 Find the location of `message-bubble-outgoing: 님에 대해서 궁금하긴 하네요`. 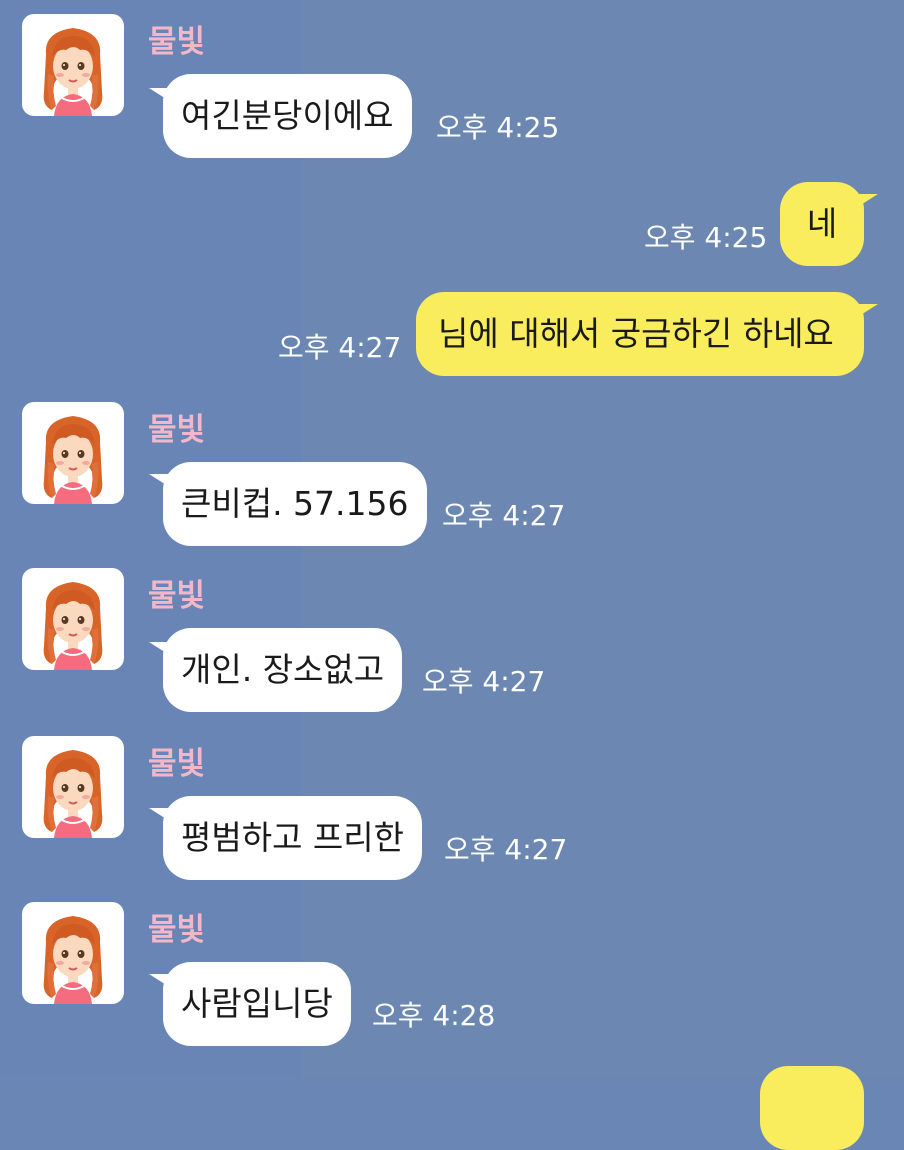

message-bubble-outgoing: 님에 대해서 궁금하긴 하네요 is located at coordinates (640, 334).